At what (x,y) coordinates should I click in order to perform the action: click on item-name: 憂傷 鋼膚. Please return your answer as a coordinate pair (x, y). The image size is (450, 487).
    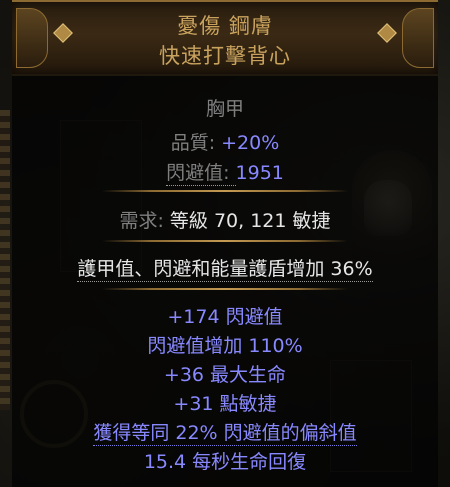
    Looking at the image, I should click on (225, 26).